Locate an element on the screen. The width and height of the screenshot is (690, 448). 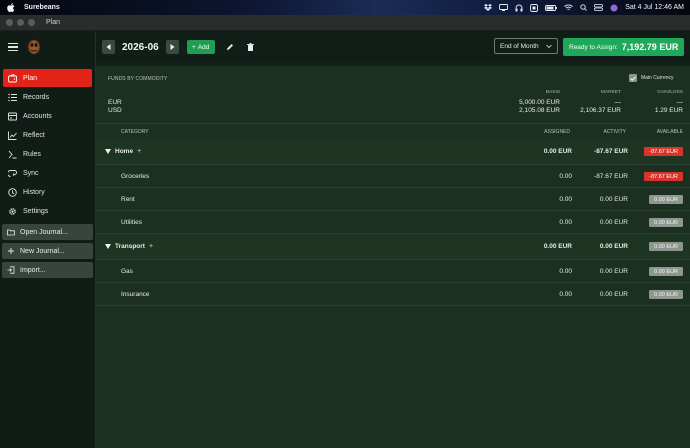
chart-icon is located at coordinates (12, 135).